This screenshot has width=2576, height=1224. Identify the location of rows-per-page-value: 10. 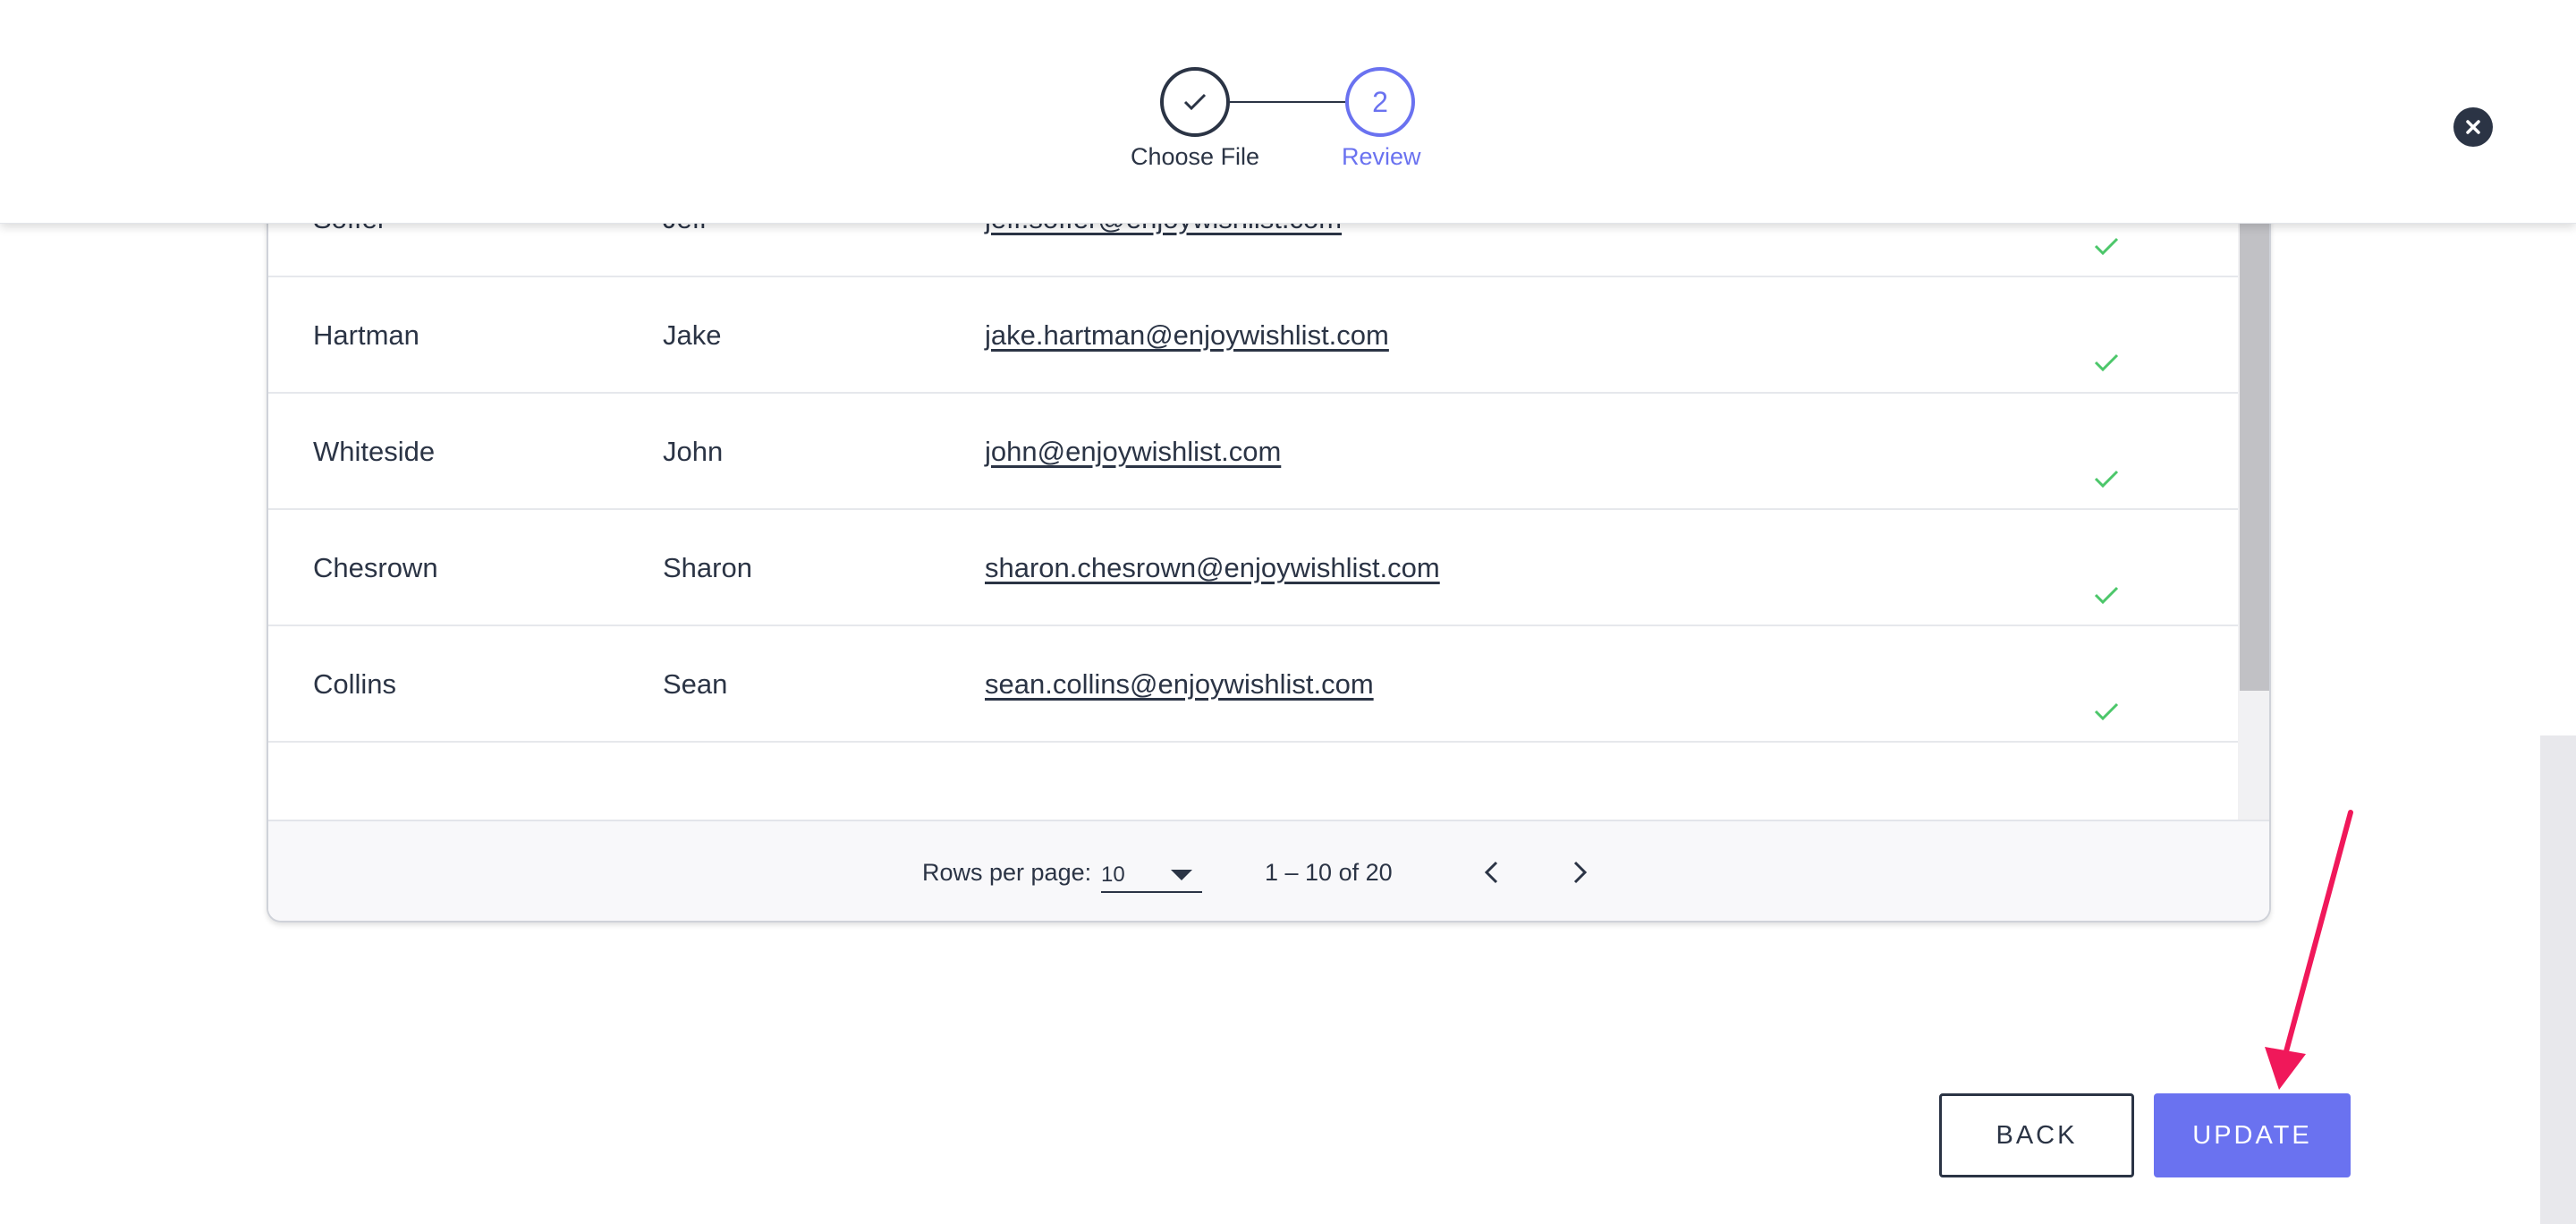
(1113, 875).